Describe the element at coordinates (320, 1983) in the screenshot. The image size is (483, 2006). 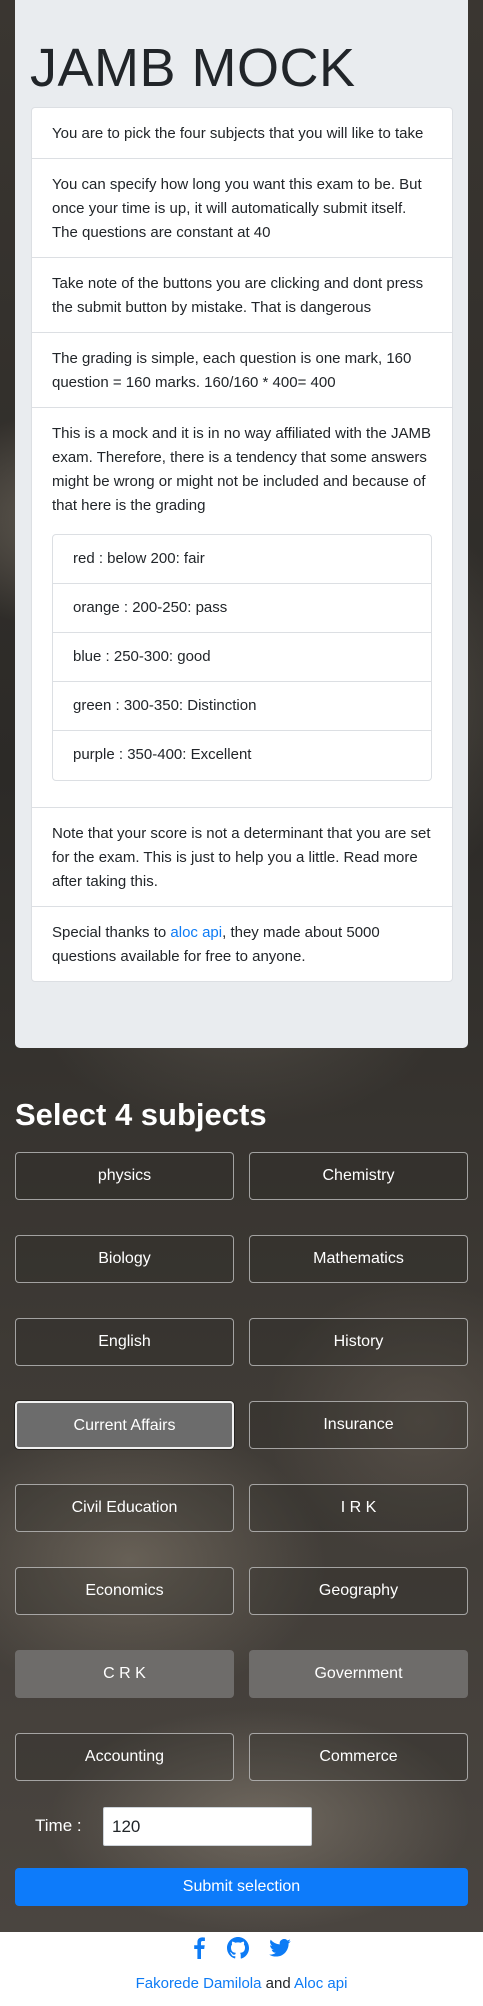
I see `aloc-api-footer-link: Aloc api` at that location.